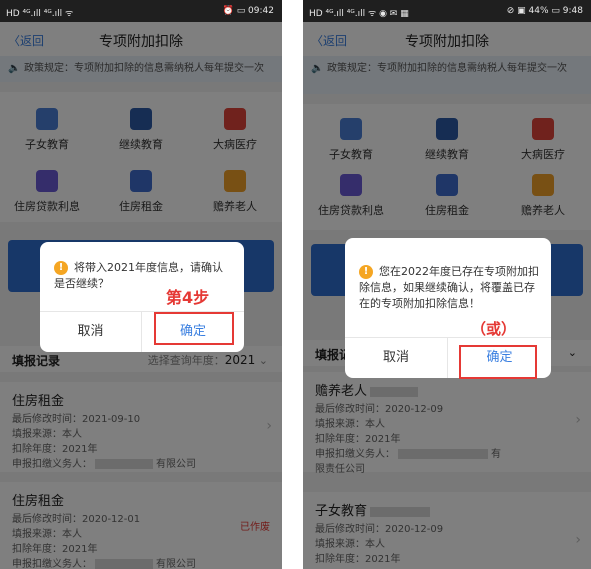 This screenshot has height=569, width=591. What do you see at coordinates (248, 11) in the screenshot?
I see `status-right: ⏰ ▭ 09:42` at bounding box center [248, 11].